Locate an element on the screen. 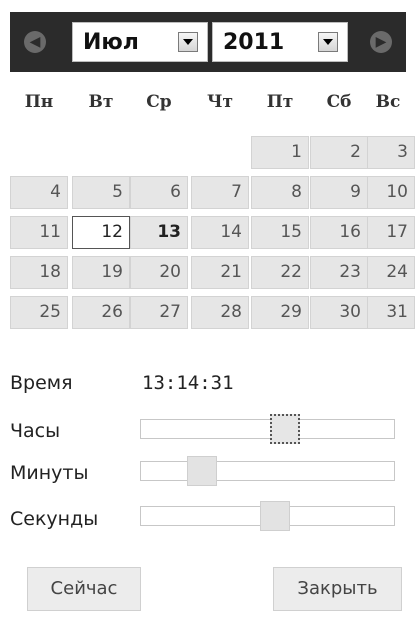  chevron-left-icon: ◀ is located at coordinates (35, 42).